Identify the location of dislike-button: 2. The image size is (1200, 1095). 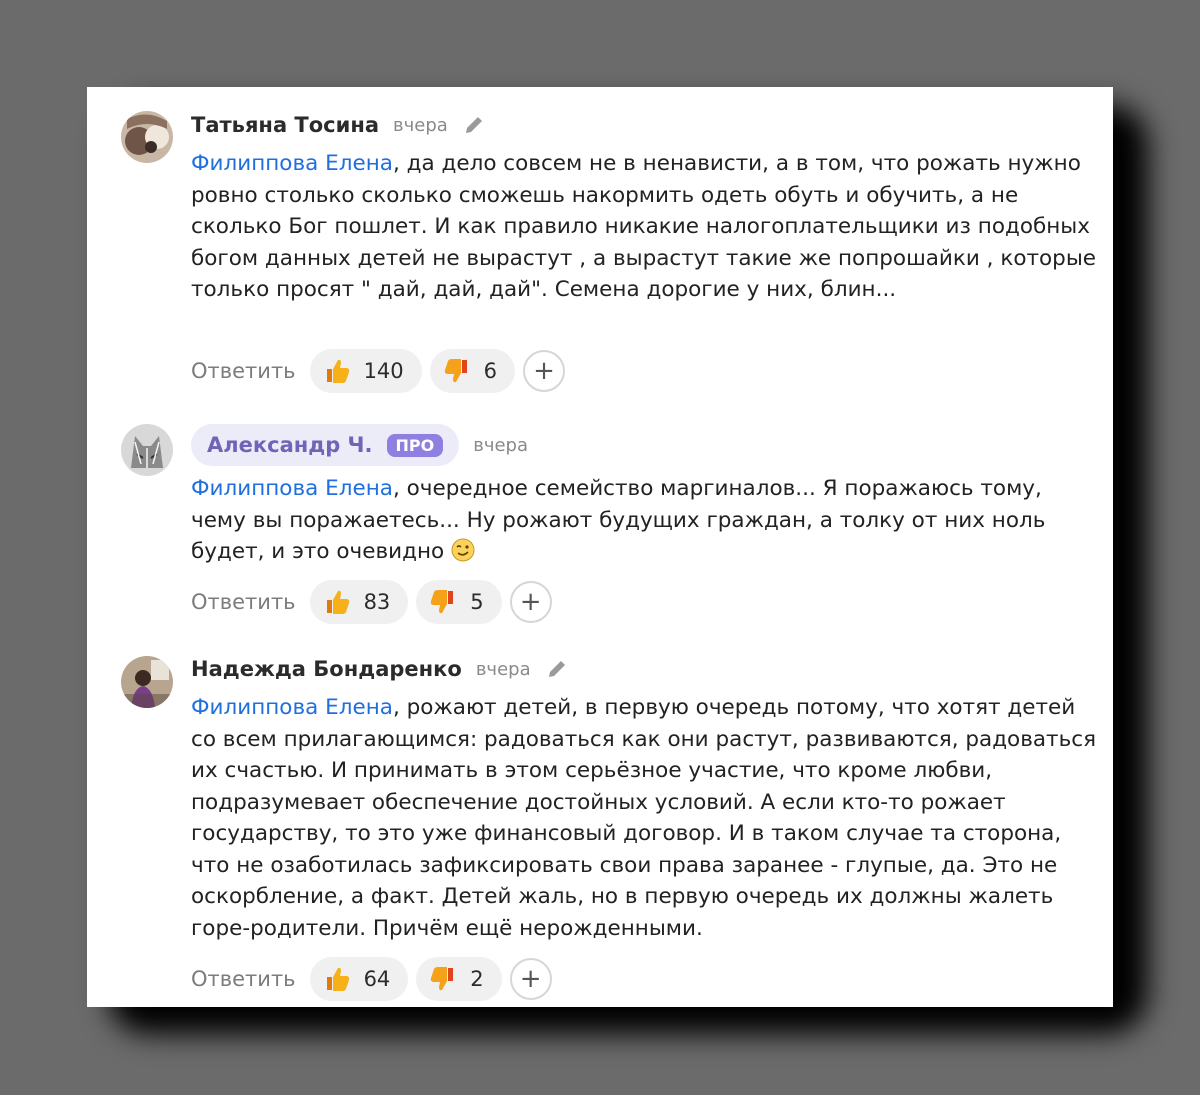
(459, 979).